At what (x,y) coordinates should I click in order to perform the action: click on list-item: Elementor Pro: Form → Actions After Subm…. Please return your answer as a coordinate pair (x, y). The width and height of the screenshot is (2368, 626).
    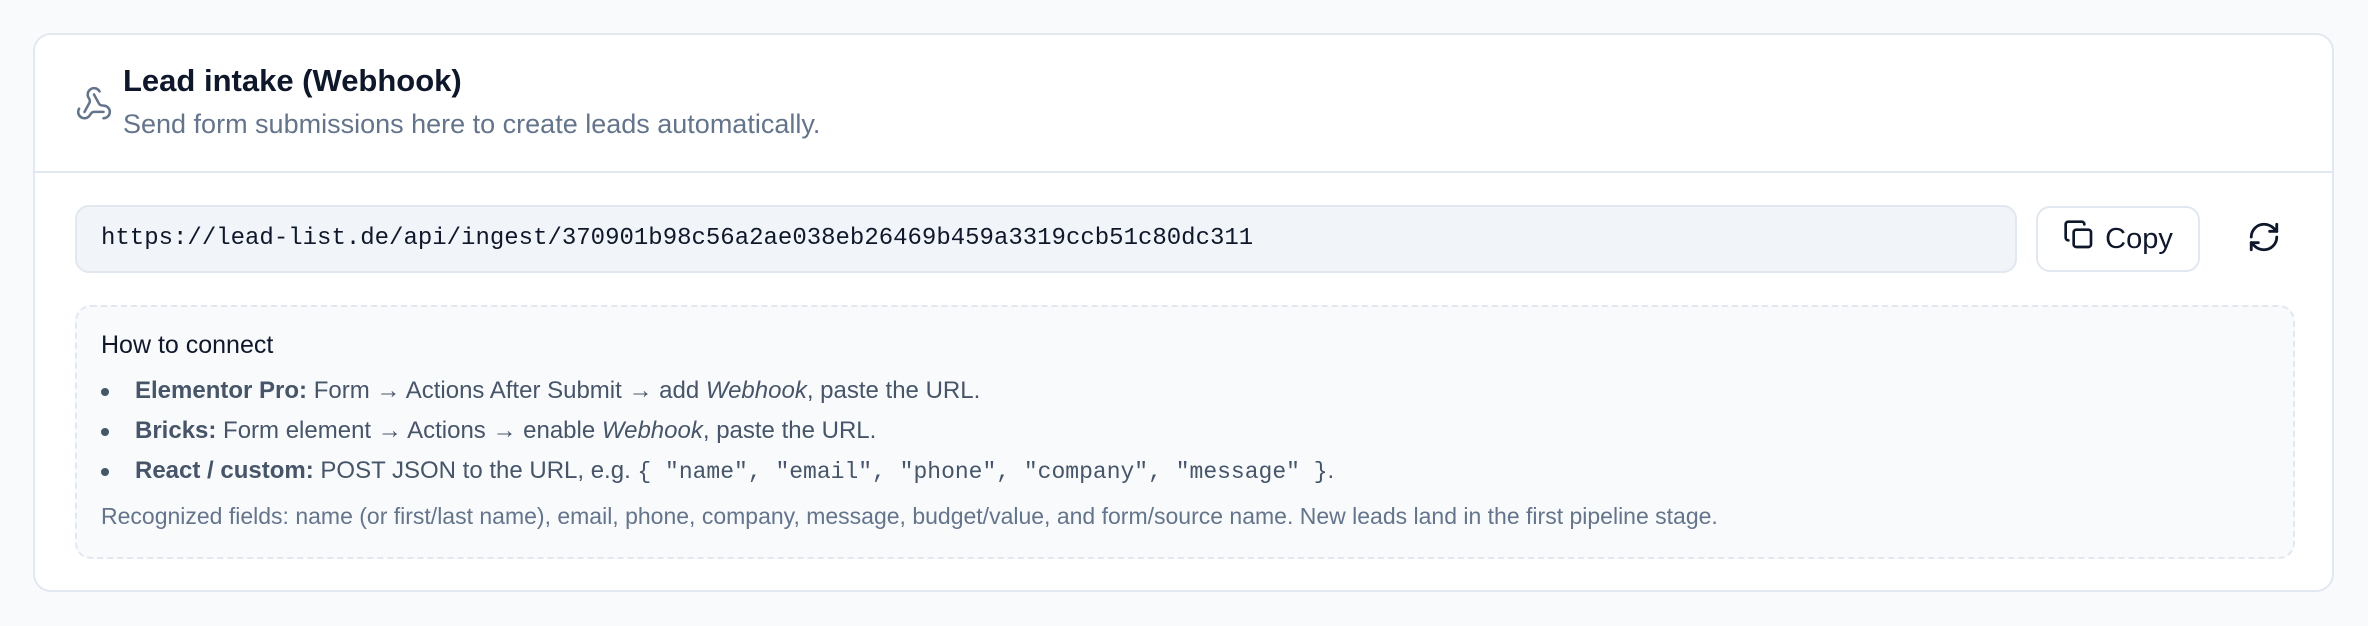
    Looking at the image, I should click on (717, 391).